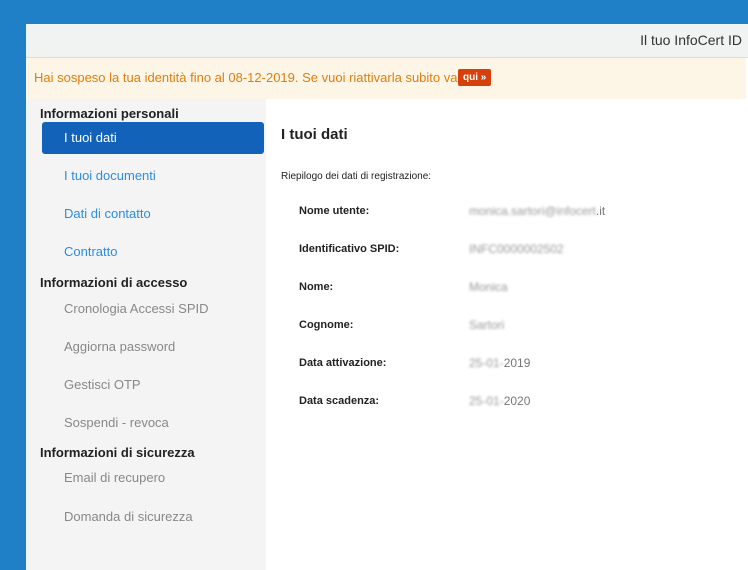  I want to click on field-value: 25-01-2019, so click(500, 363).